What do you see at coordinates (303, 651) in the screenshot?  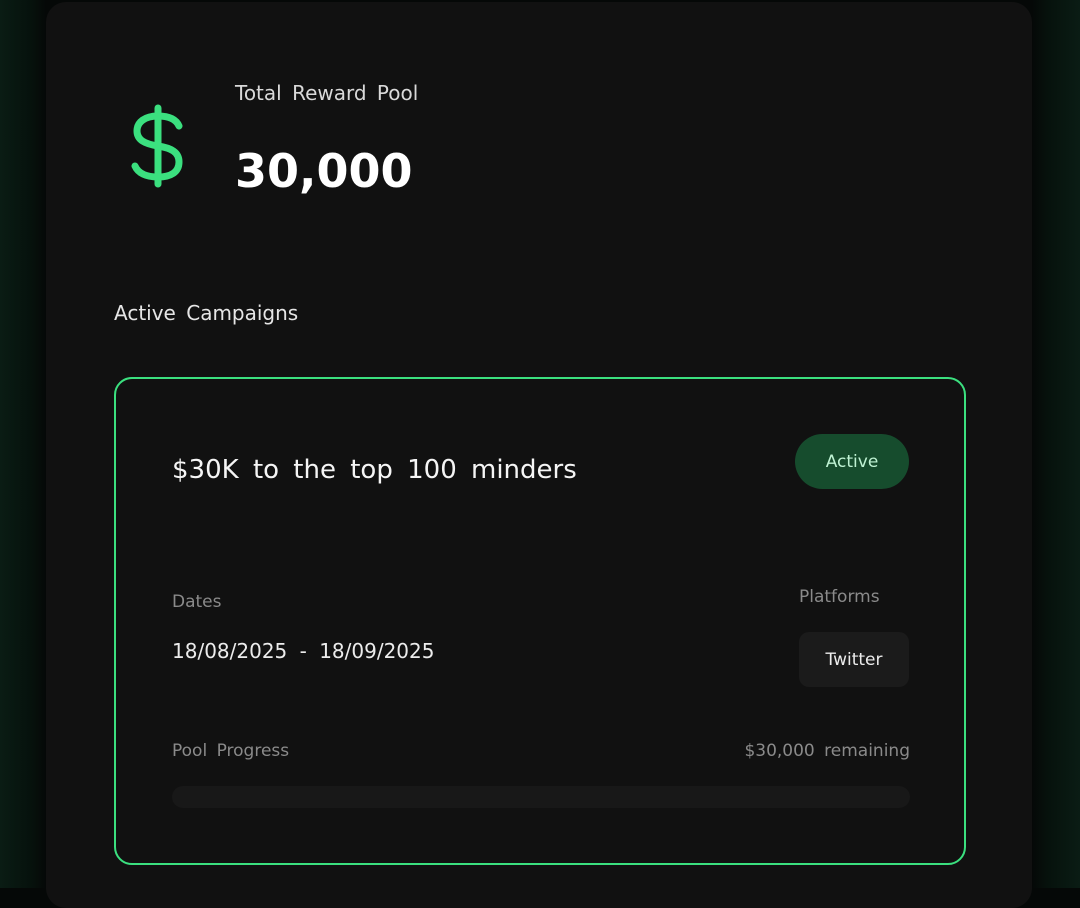 I see `dates-value: 18/08/2025 - 18/09/2025` at bounding box center [303, 651].